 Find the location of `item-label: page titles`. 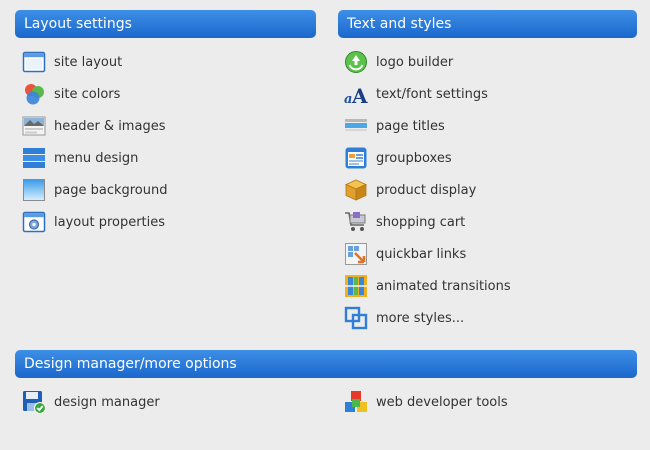

item-label: page titles is located at coordinates (410, 126).